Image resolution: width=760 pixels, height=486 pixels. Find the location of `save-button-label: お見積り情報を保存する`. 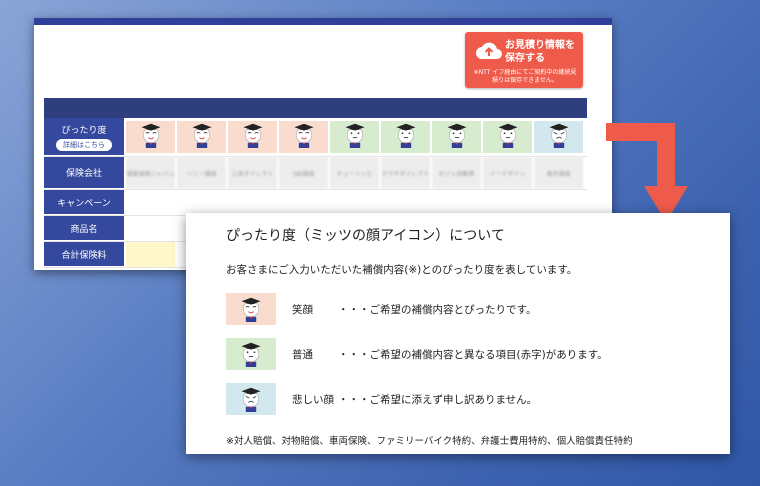

save-button-label: お見積り情報を保存する is located at coordinates (540, 52).